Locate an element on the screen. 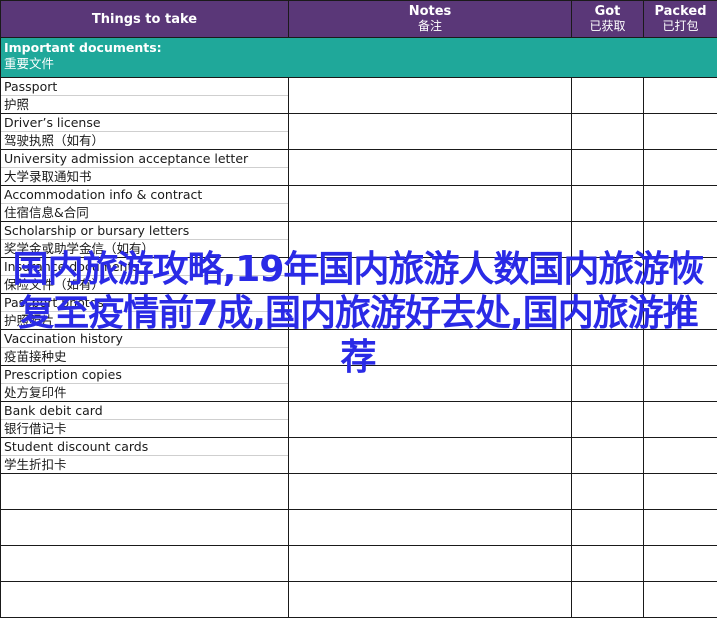 The width and height of the screenshot is (717, 618). table-row: Passport photos护照照片 is located at coordinates (359, 312).